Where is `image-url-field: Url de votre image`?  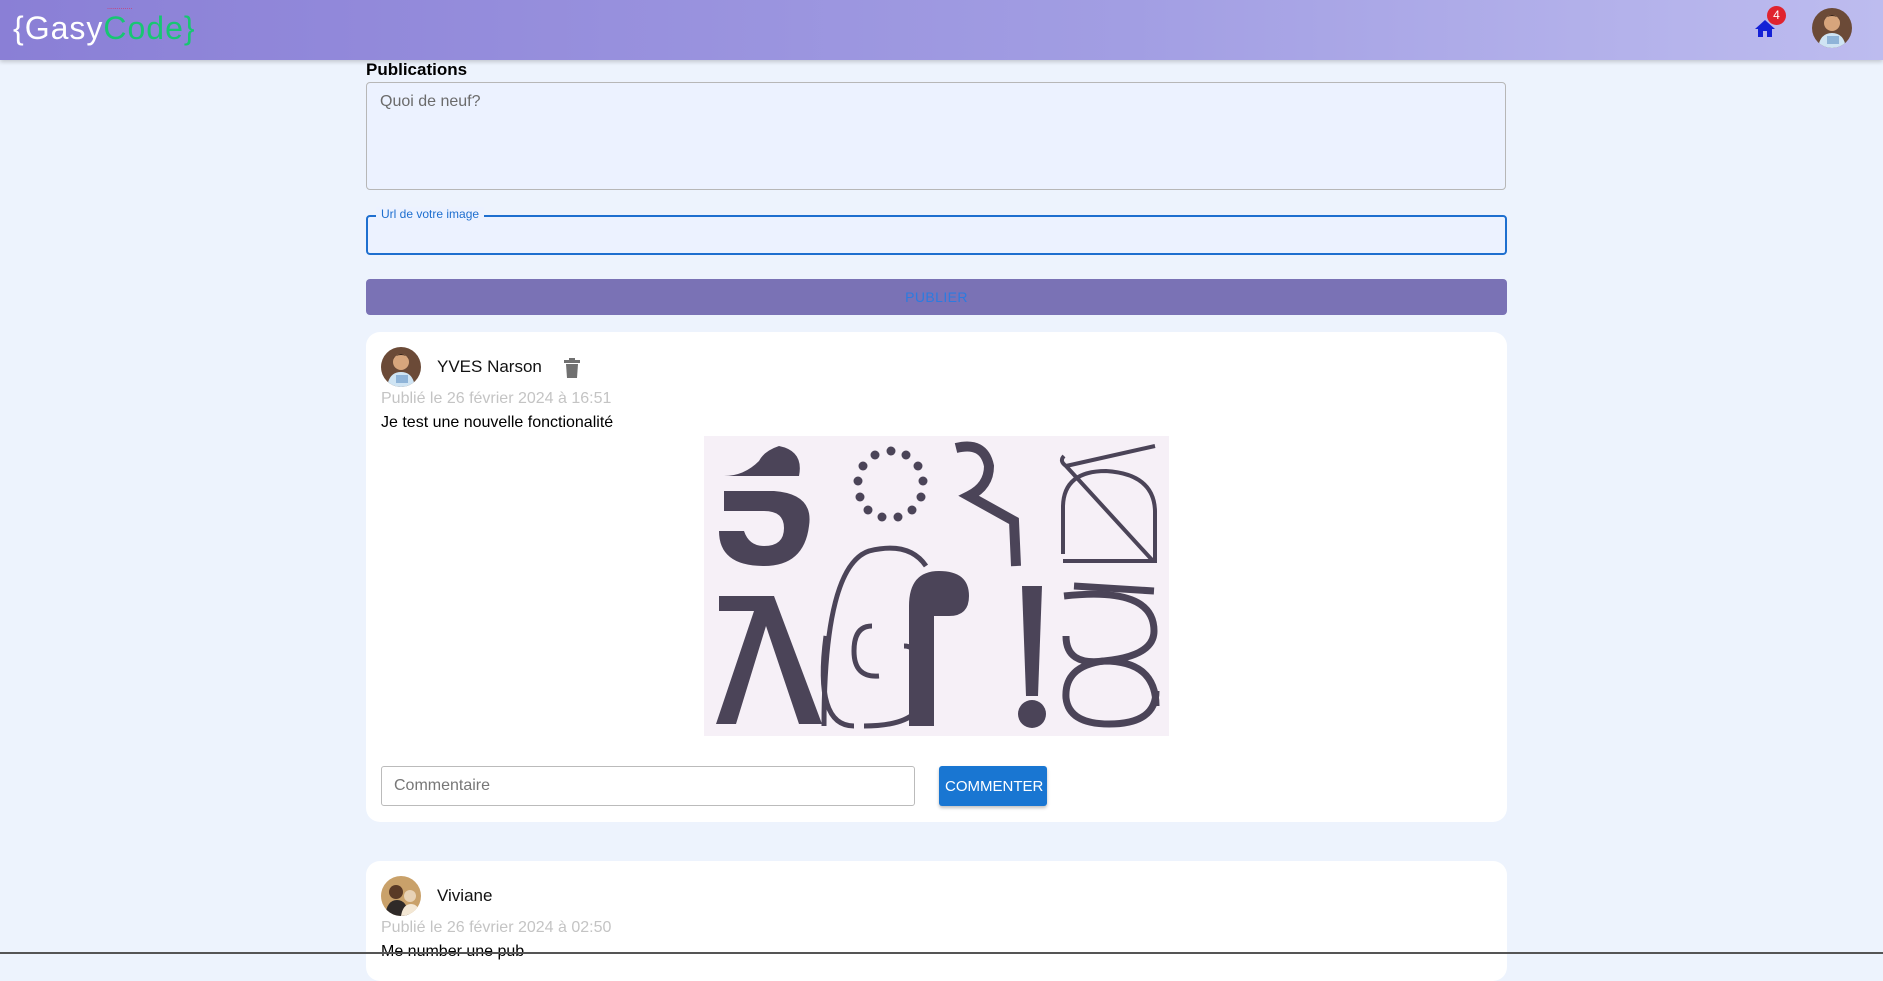
image-url-field: Url de votre image is located at coordinates (936, 231).